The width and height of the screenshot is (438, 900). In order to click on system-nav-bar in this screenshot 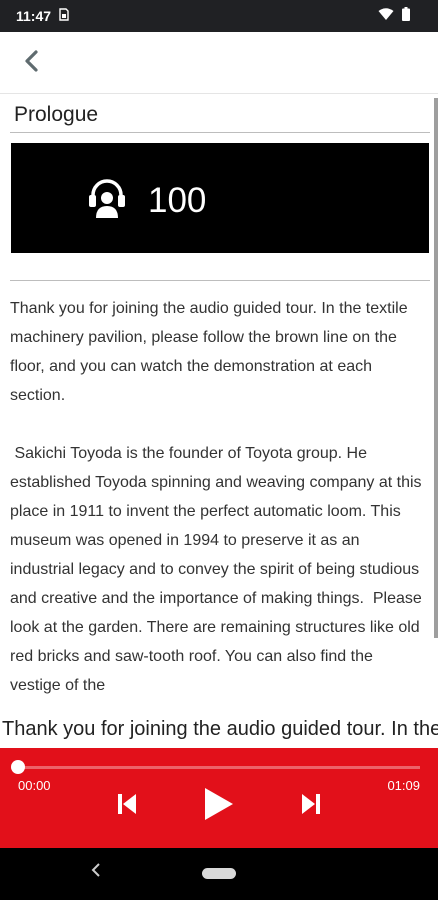, I will do `click(219, 874)`.